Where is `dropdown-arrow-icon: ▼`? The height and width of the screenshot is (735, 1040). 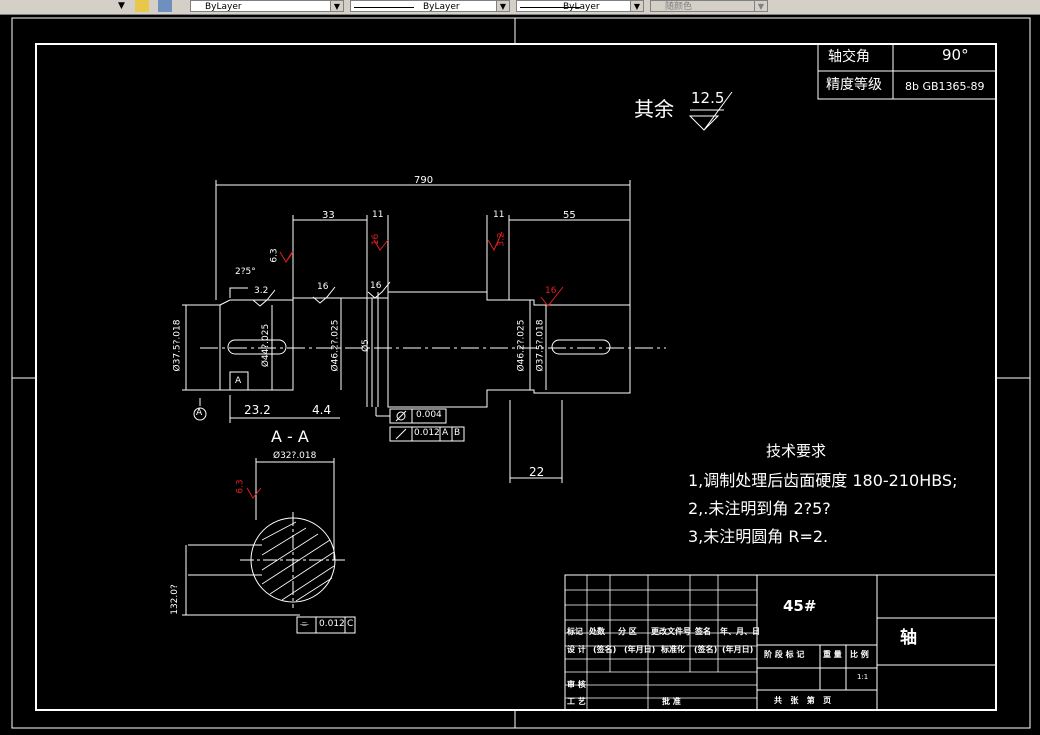
dropdown-arrow-icon: ▼ is located at coordinates (121, 6).